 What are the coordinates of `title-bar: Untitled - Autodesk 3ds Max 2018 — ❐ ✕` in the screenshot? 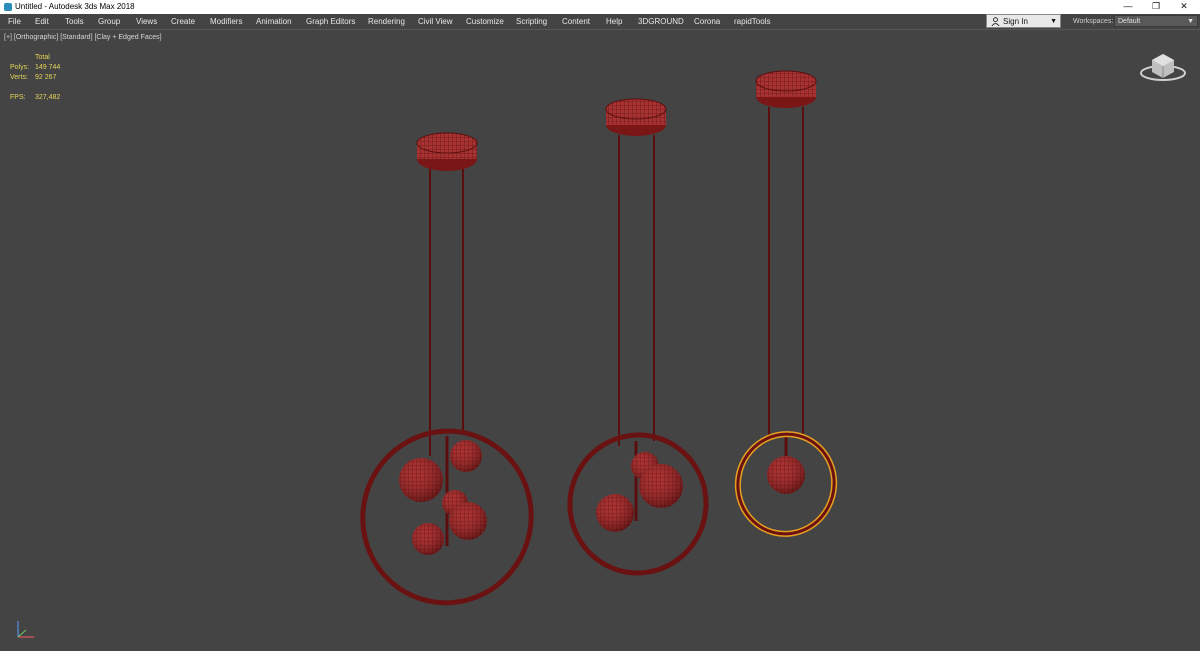 It's located at (600, 7).